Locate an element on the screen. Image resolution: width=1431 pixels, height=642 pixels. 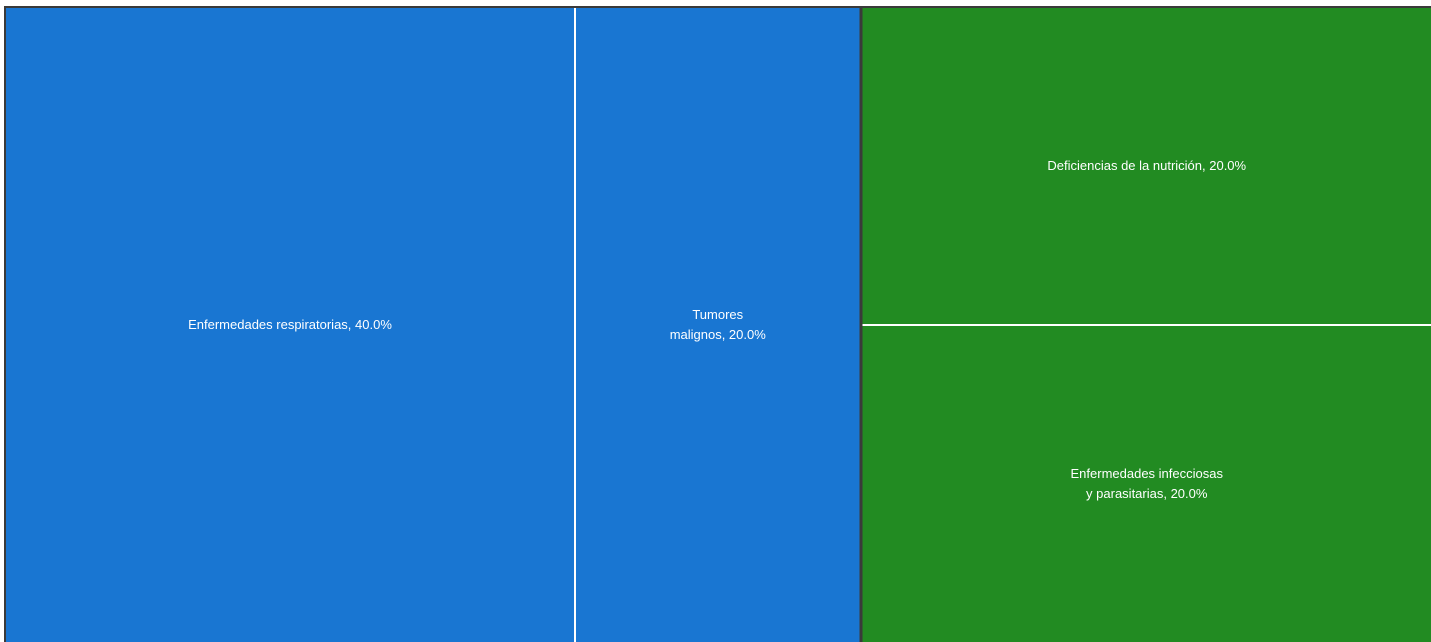
treemap-tile-label-line: y parasitarias, 20.0% is located at coordinates (1147, 493).